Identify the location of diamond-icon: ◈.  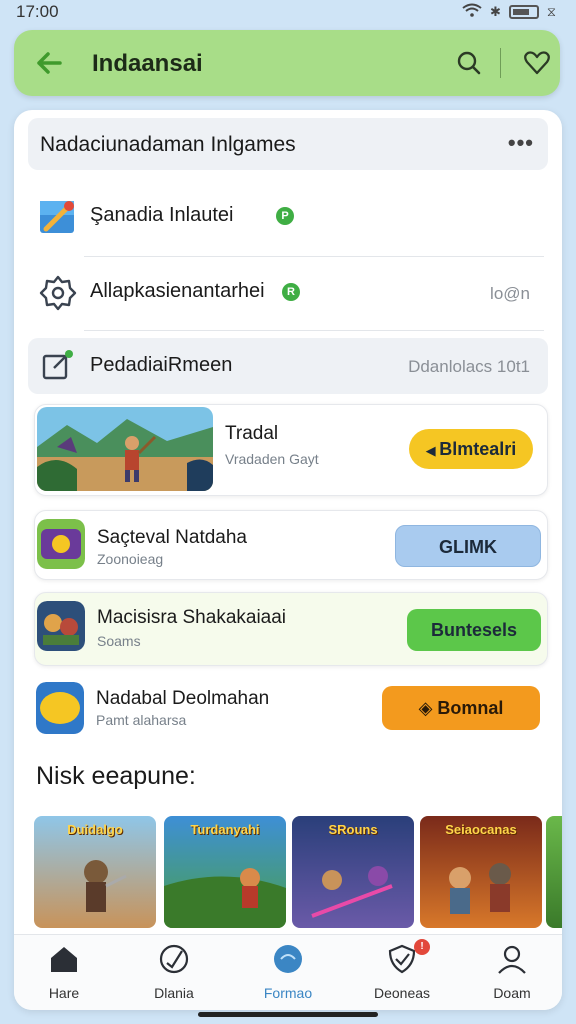
(428, 708).